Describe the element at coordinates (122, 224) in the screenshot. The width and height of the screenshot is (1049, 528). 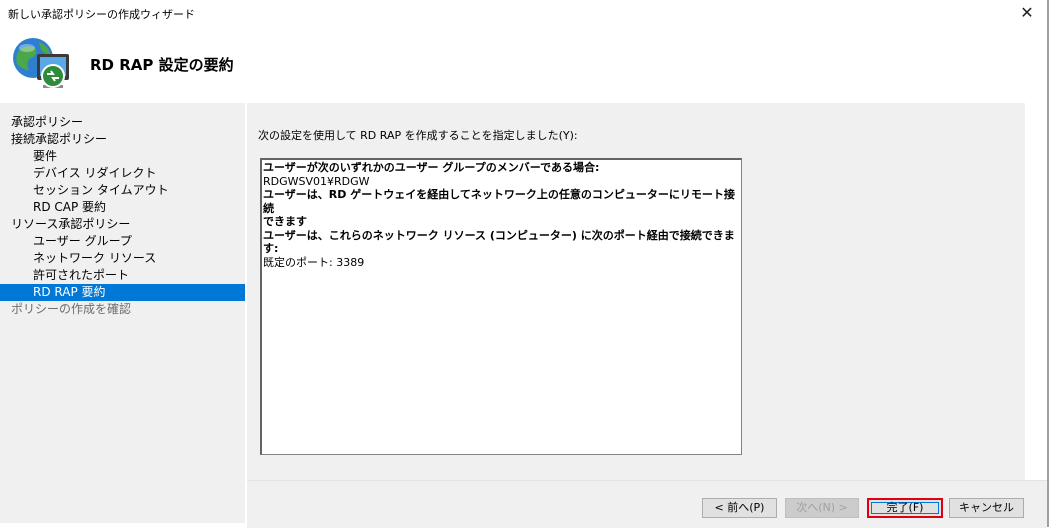
I see `nav-item-resource-policy: リソース承認ポリシー` at that location.